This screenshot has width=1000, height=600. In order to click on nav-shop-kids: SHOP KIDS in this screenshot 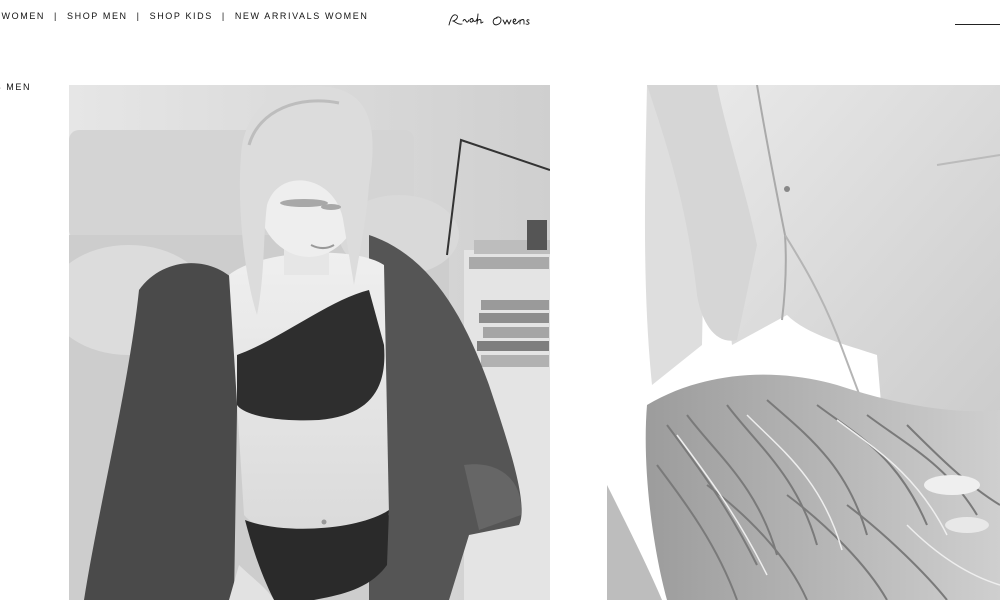, I will do `click(181, 16)`.